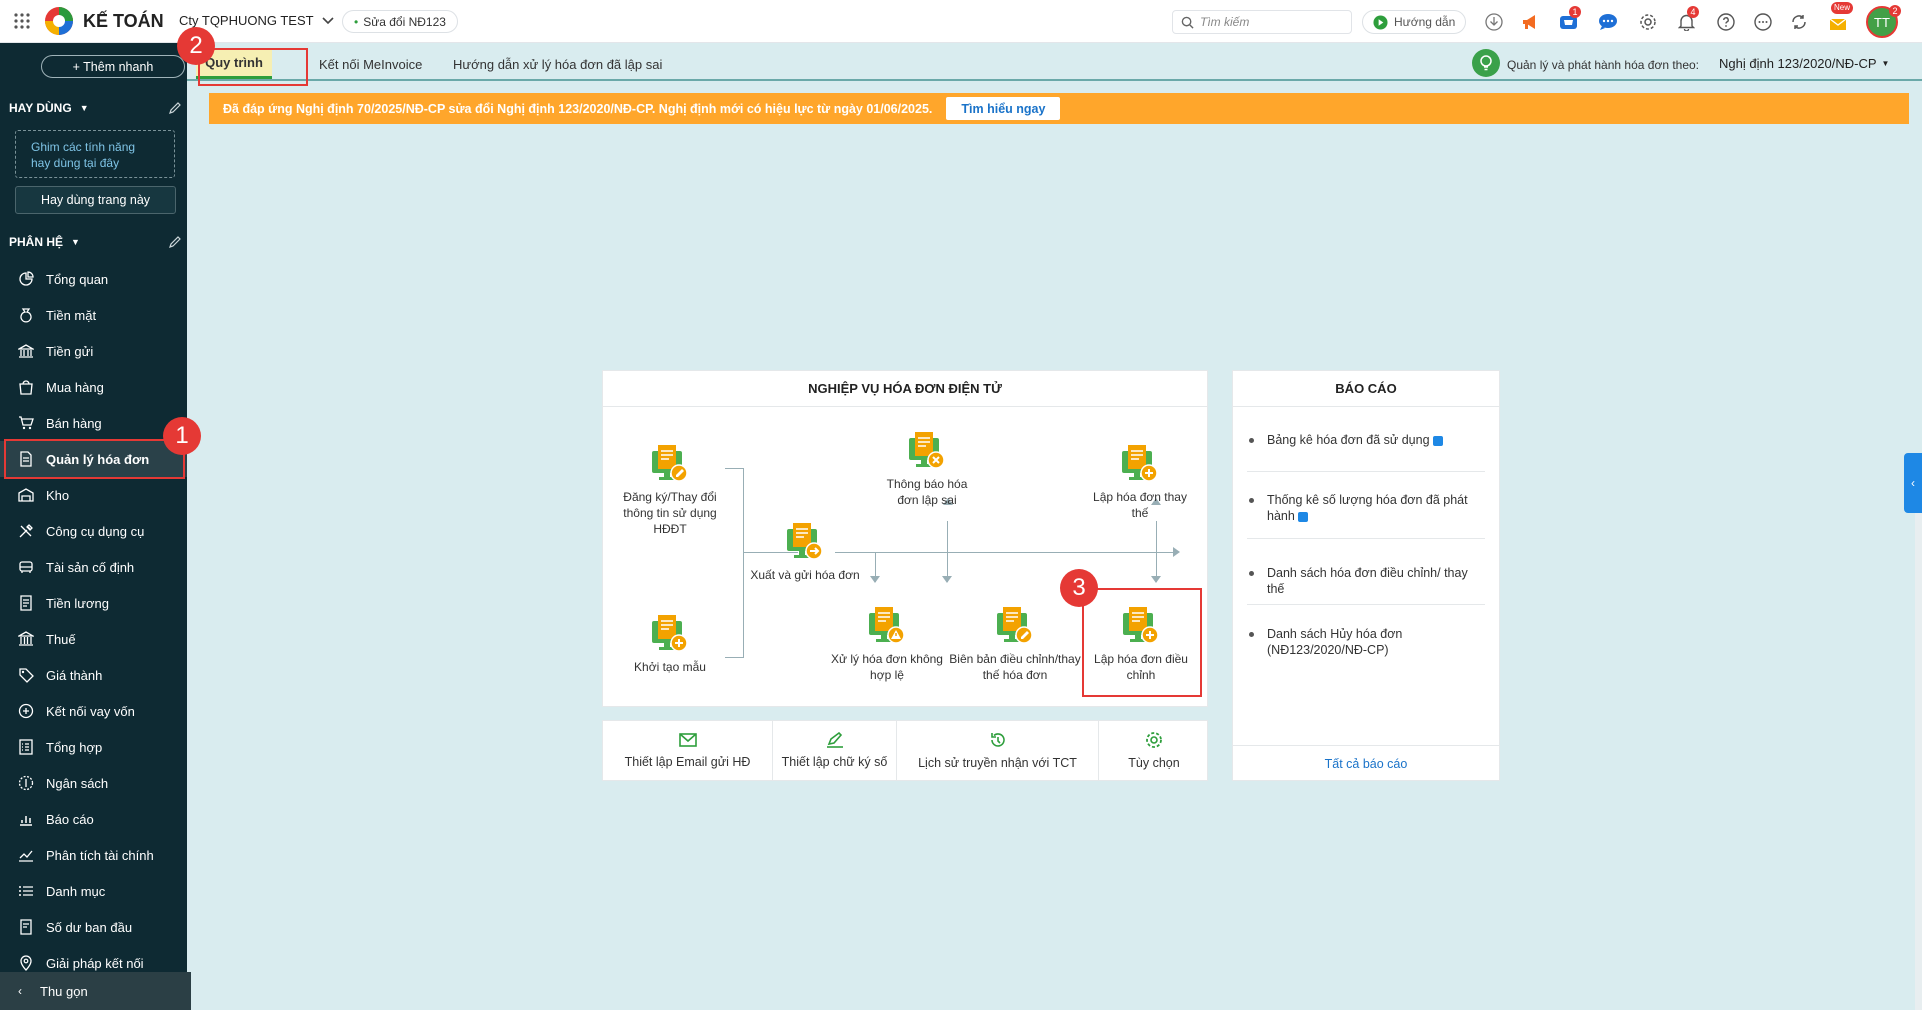  Describe the element at coordinates (26, 315) in the screenshot. I see `cash-bag-icon` at that location.